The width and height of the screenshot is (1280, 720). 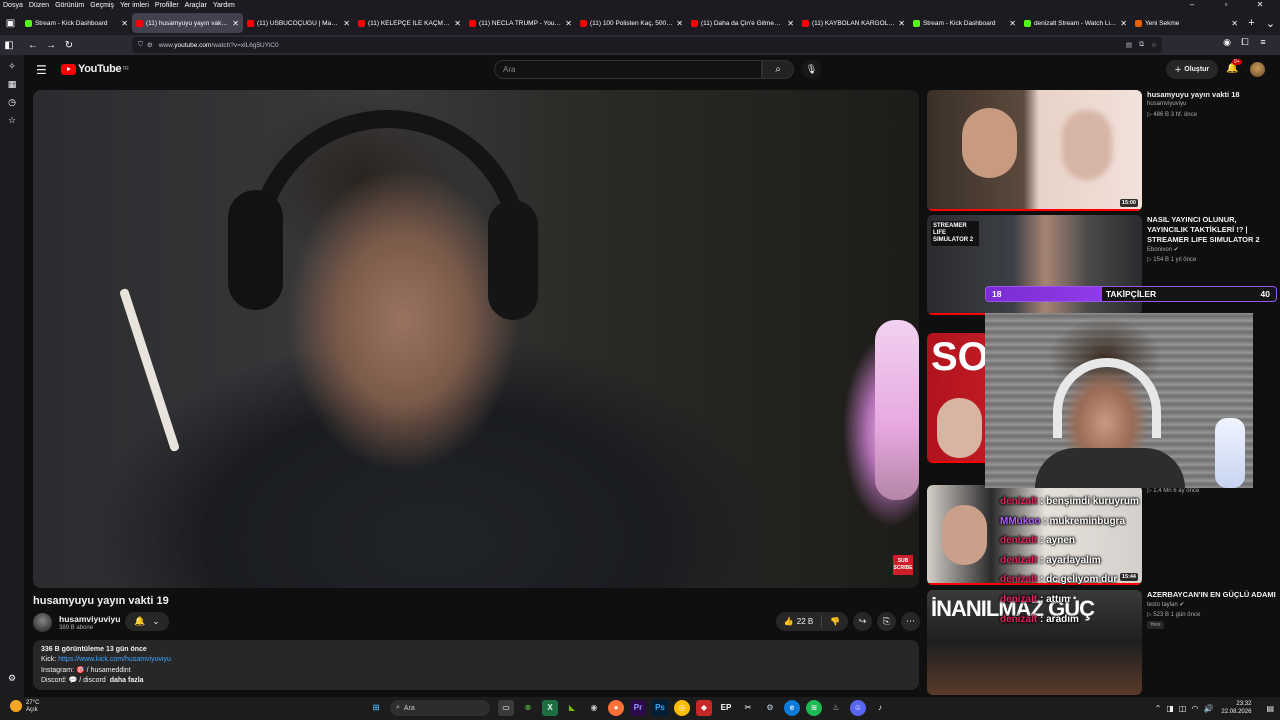 I want to click on rec-channel-5: testo taylan ✔, so click(x=1165, y=604).